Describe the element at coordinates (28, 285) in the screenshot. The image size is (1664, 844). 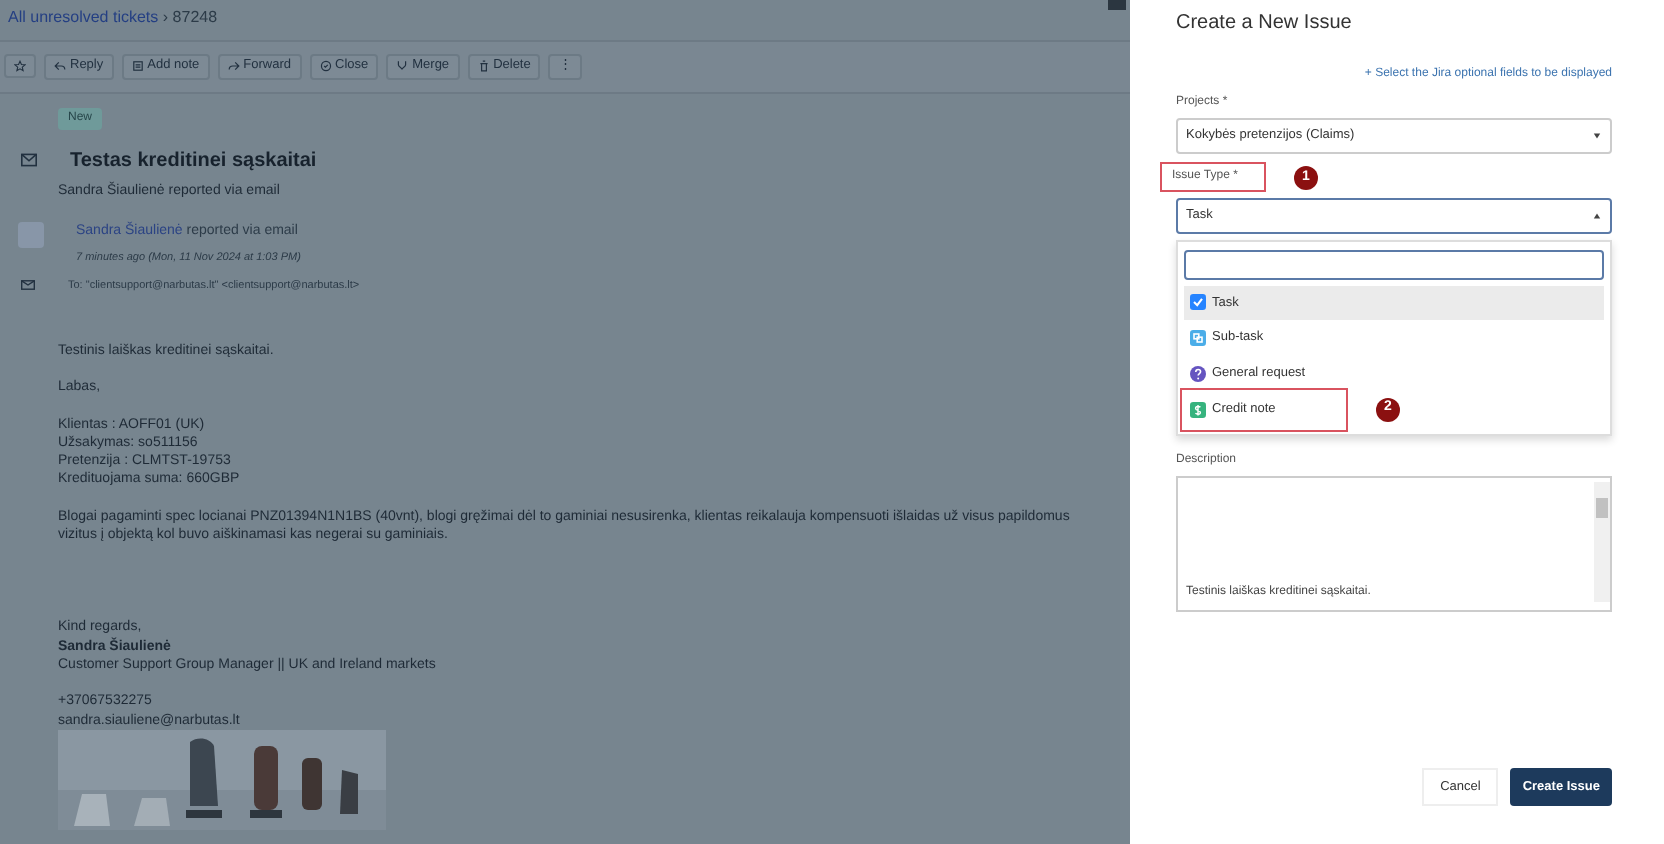
I see `recipients-icon` at that location.